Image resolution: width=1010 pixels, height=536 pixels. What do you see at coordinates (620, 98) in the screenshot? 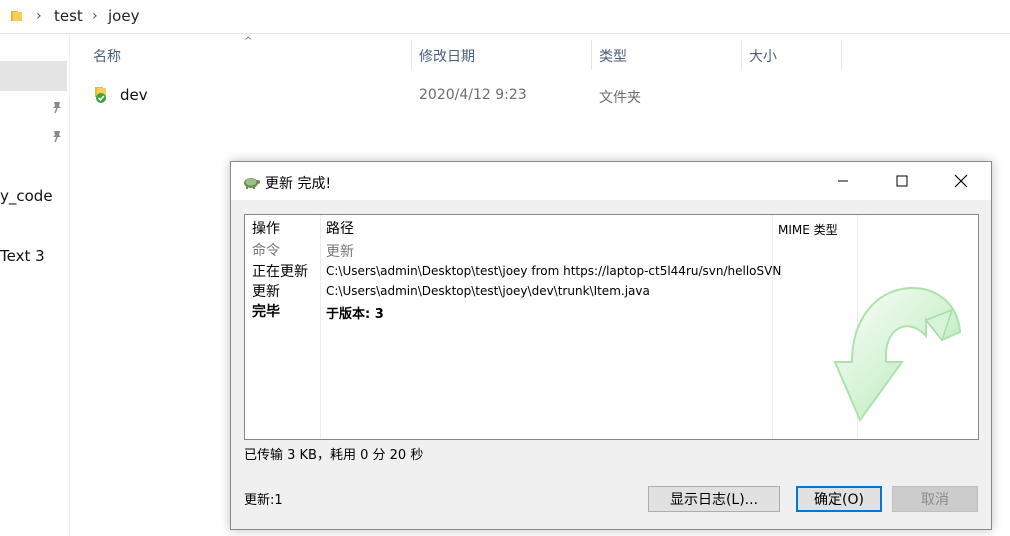
I see `file-type: 文件夹` at bounding box center [620, 98].